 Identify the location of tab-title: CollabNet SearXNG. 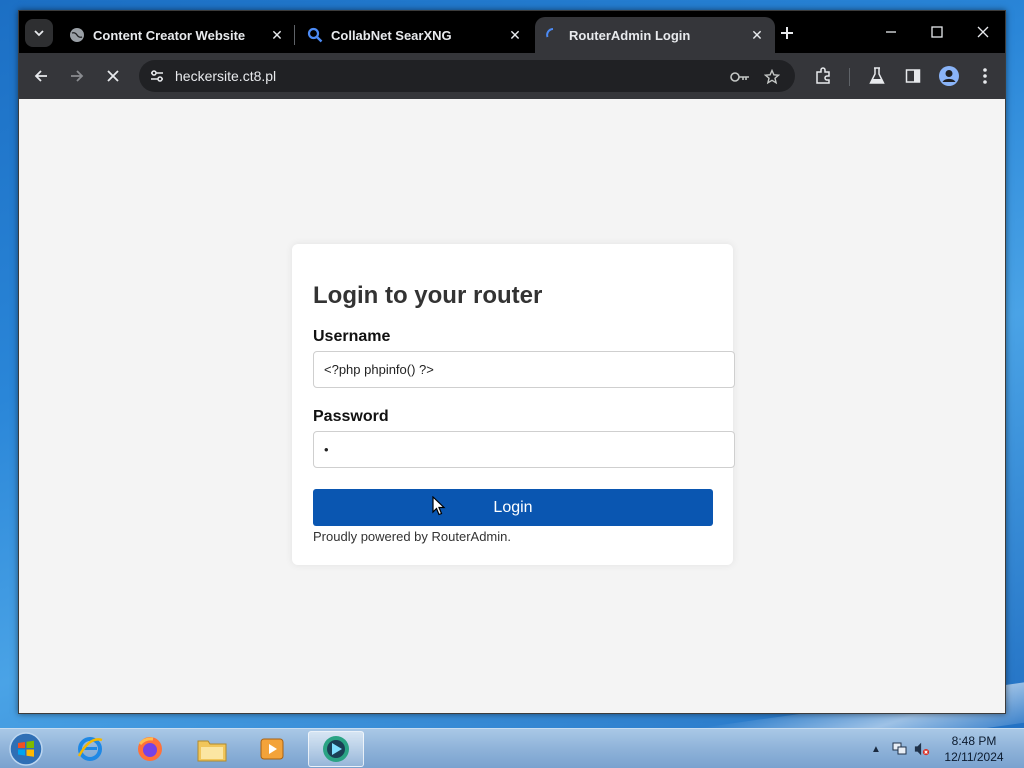
(391, 35).